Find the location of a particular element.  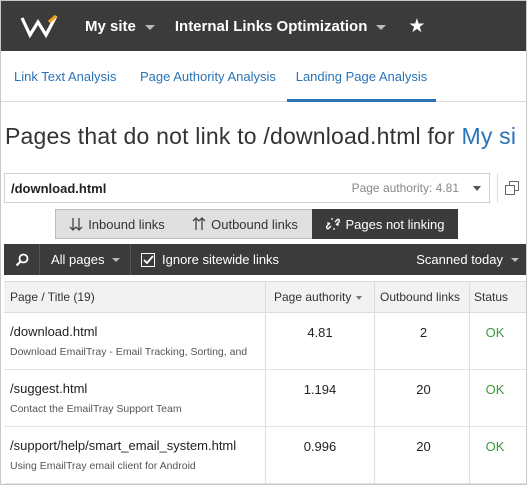

broken-link-icon is located at coordinates (333, 224).